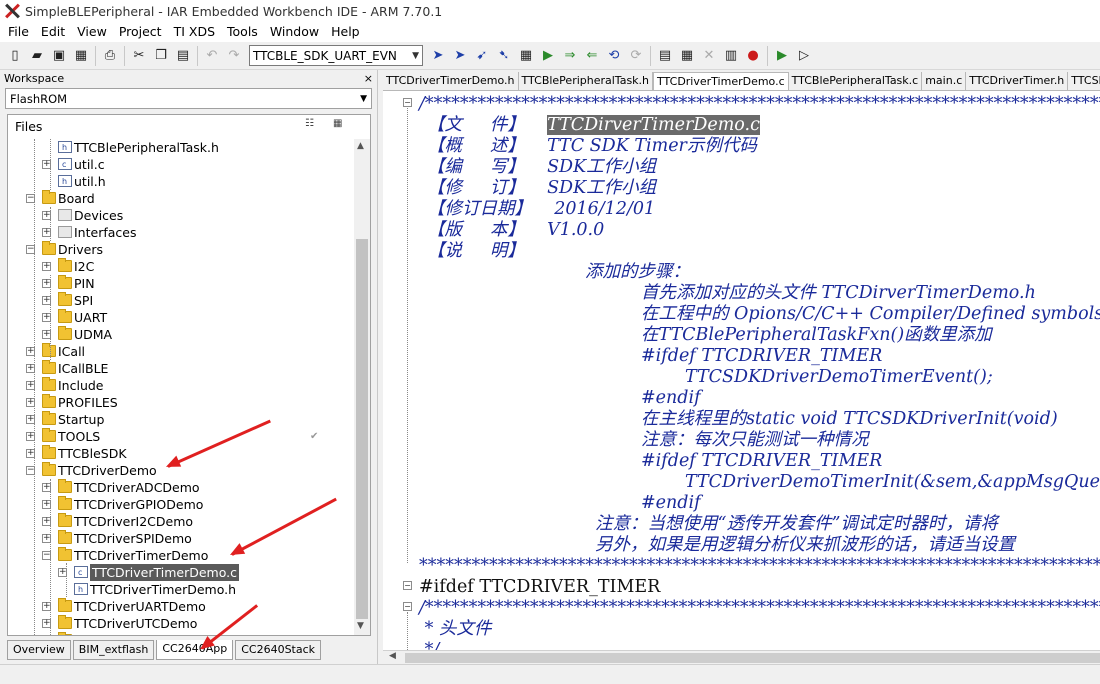 The image size is (1100, 684). I want to click on next-bookmark-icon: ⇒, so click(570, 56).